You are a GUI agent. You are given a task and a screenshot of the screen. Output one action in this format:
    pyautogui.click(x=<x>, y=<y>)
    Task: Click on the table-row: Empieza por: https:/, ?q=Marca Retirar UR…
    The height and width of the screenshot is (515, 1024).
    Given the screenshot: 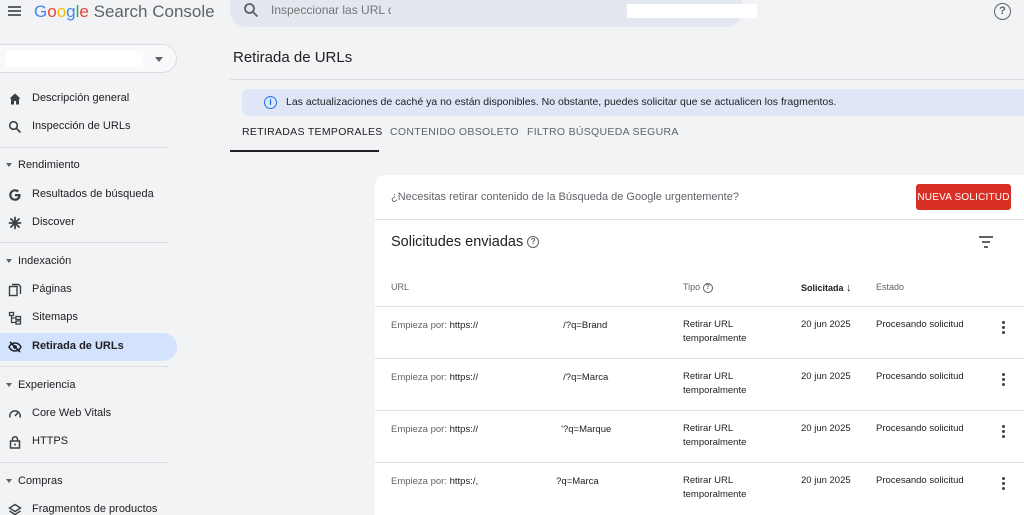 What is the action you would take?
    pyautogui.click(x=699, y=488)
    